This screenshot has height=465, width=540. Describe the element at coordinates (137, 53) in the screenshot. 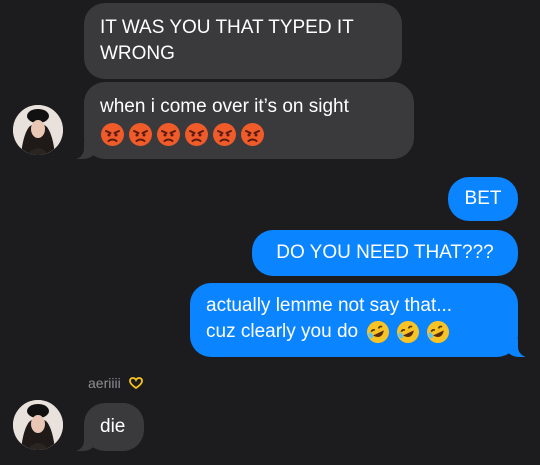

I see `message-text: WRONG` at that location.